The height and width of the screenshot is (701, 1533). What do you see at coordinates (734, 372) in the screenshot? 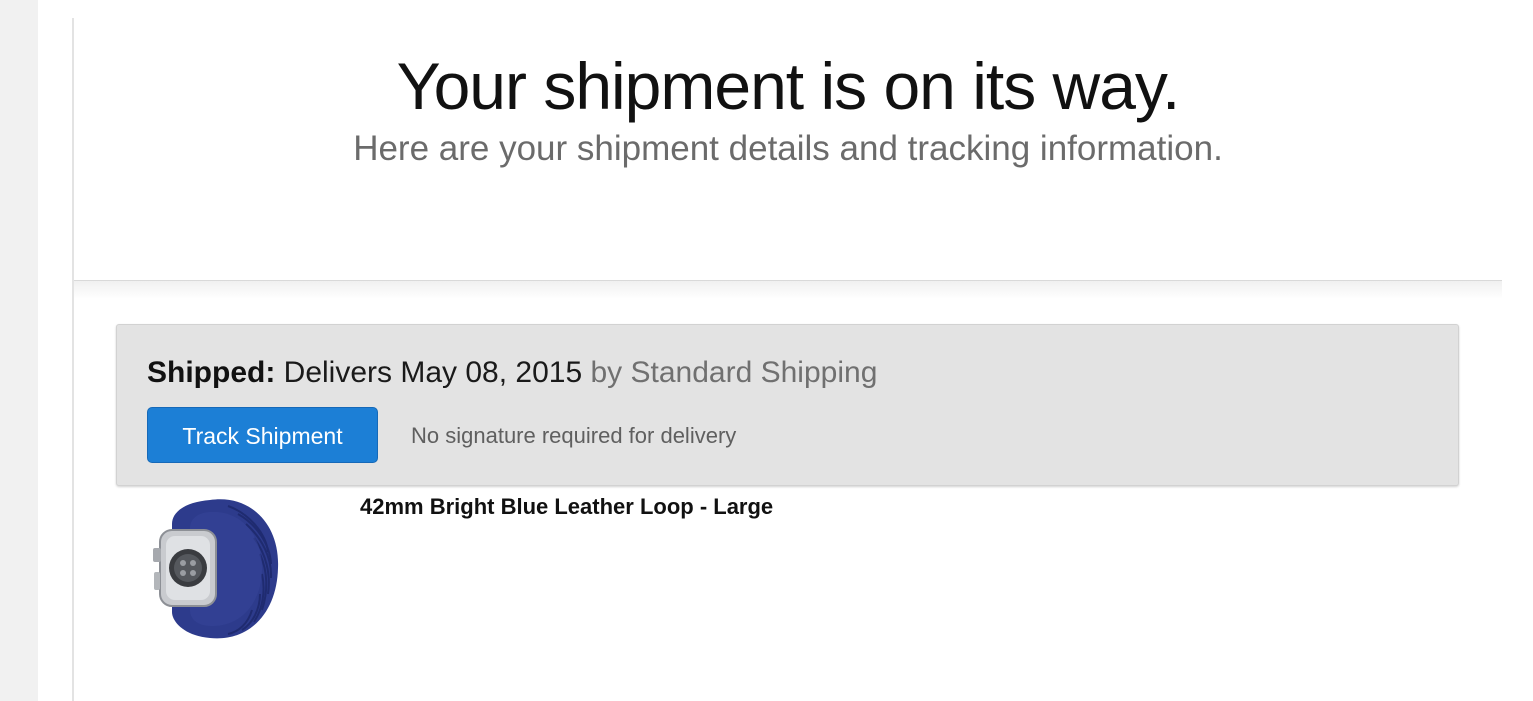
I see `shipping-method: by Standard Shipping` at bounding box center [734, 372].